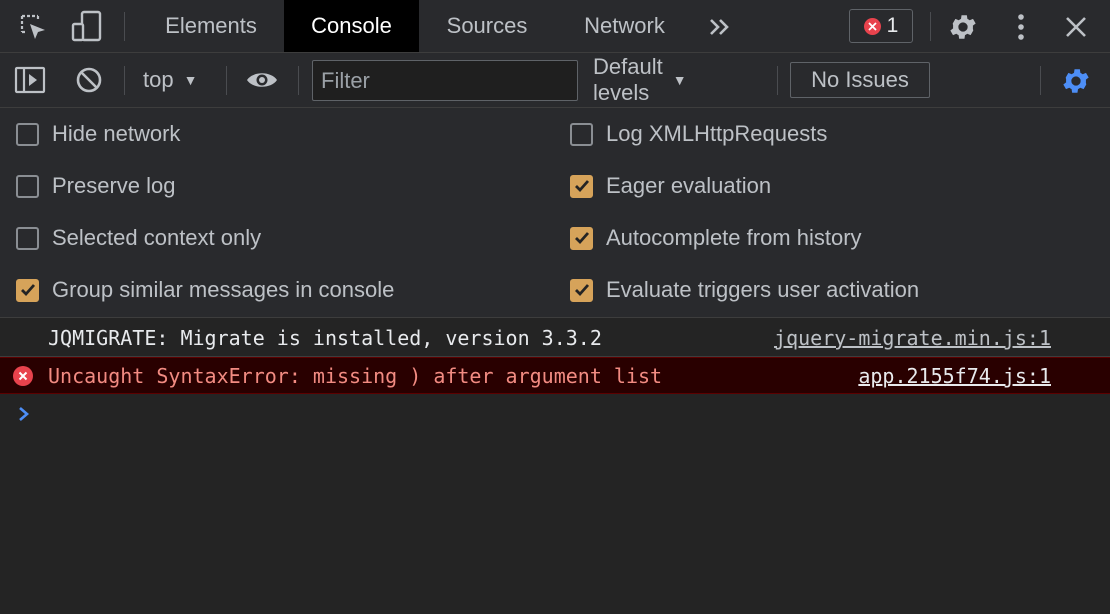 The image size is (1110, 614). I want to click on group-similar-option: Group similar messages in console, so click(205, 290).